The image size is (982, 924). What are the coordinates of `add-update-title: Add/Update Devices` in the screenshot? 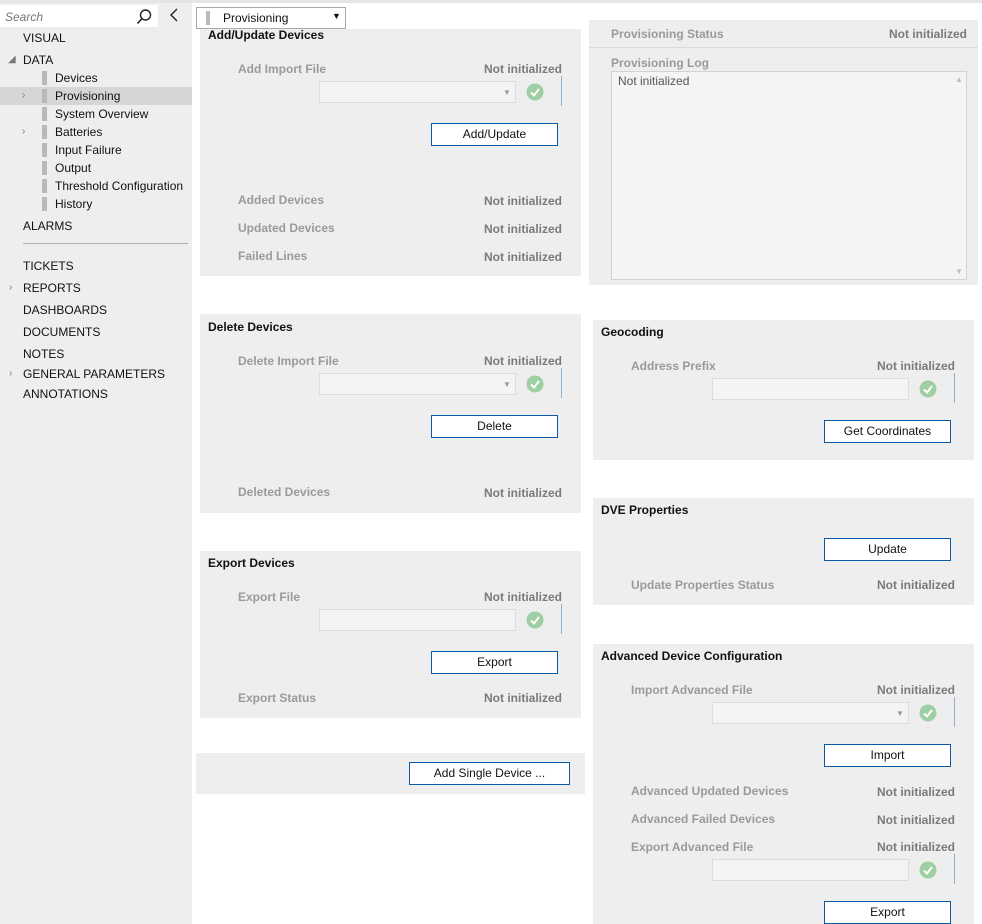 It's located at (266, 35).